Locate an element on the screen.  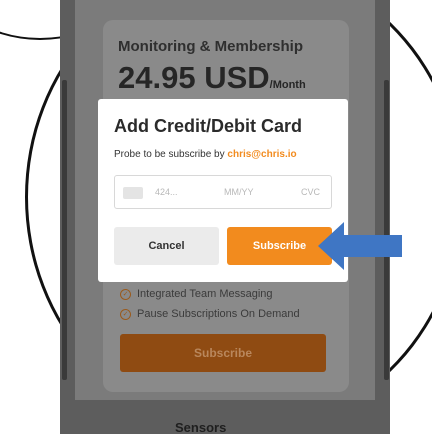
subscriber-email: chris@chris.io is located at coordinates (262, 154).